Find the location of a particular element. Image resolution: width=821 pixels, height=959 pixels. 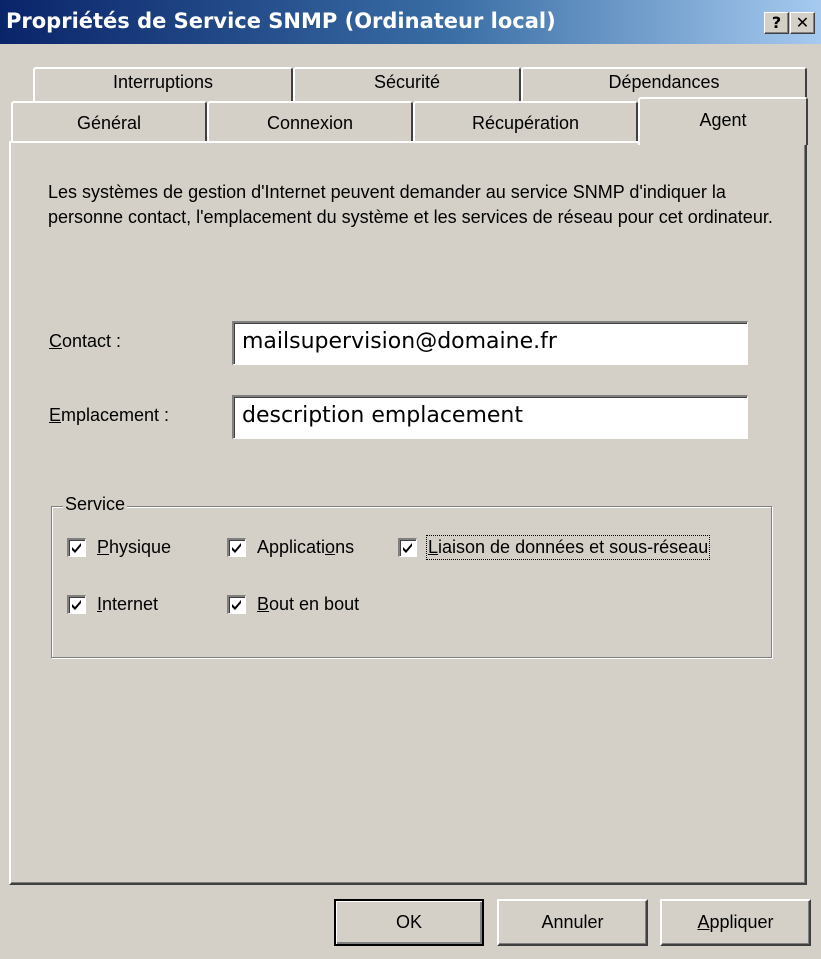

contact-input: mailsupervision@domaine.fr is located at coordinates (490, 343).